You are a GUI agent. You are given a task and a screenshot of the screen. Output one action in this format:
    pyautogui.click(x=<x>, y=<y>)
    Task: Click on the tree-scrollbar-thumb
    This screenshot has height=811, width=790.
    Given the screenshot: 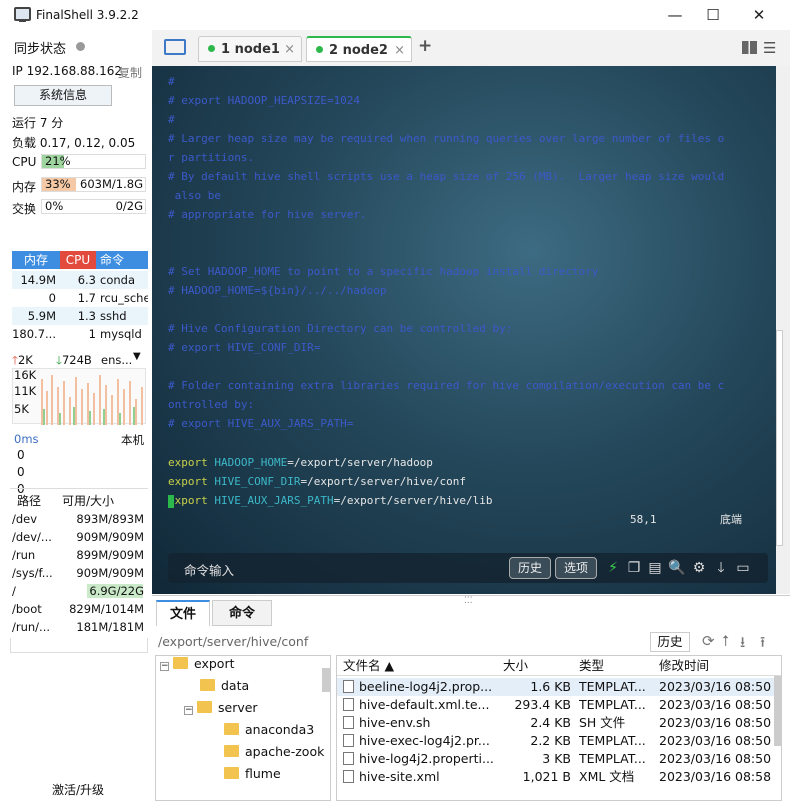 What is the action you would take?
    pyautogui.click(x=326, y=680)
    